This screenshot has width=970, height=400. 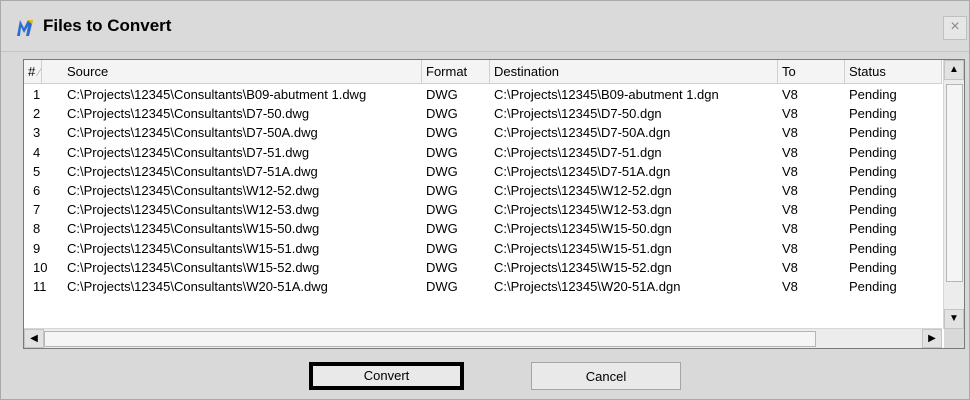 I want to click on cell-num: 6, so click(x=37, y=190).